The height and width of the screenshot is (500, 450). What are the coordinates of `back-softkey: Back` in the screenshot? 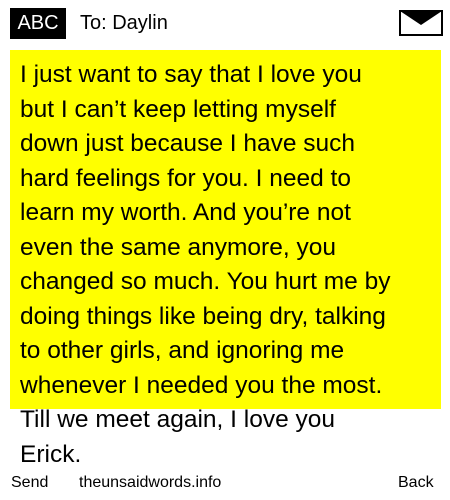 It's located at (416, 483).